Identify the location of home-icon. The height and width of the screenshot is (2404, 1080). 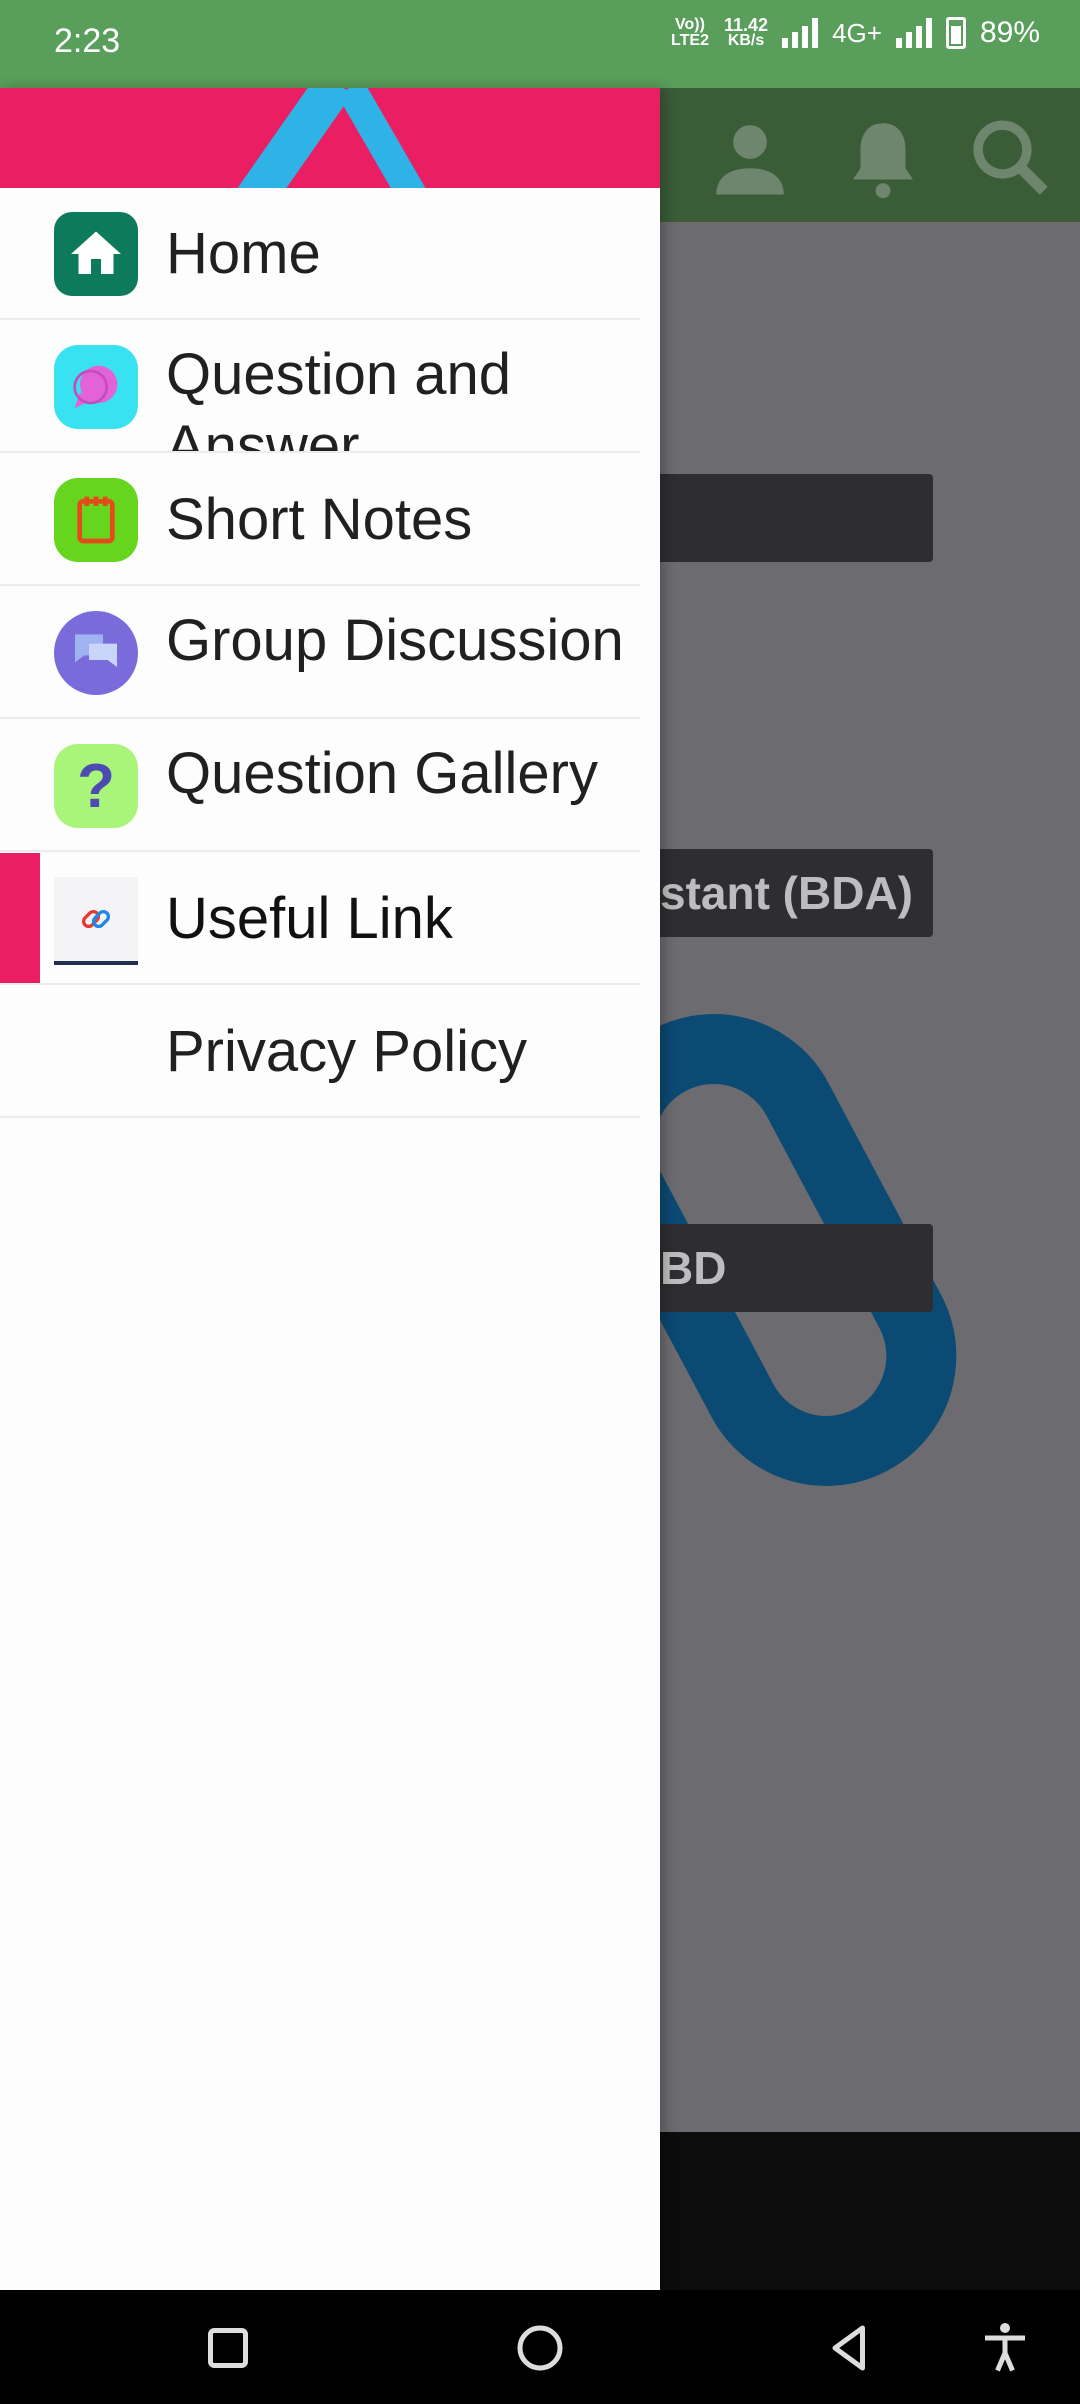
(96, 254).